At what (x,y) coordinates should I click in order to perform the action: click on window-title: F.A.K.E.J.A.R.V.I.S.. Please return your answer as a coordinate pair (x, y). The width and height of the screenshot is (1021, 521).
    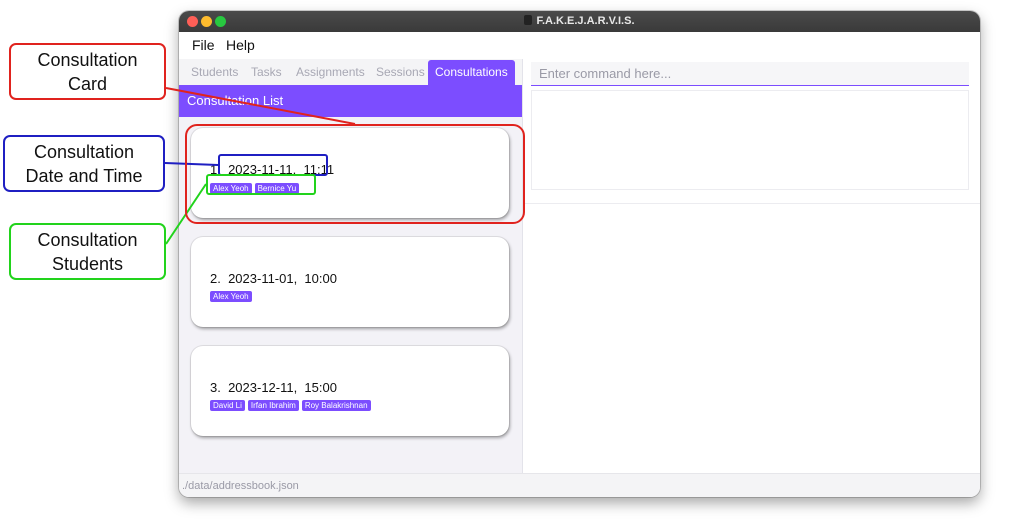
    Looking at the image, I should click on (585, 21).